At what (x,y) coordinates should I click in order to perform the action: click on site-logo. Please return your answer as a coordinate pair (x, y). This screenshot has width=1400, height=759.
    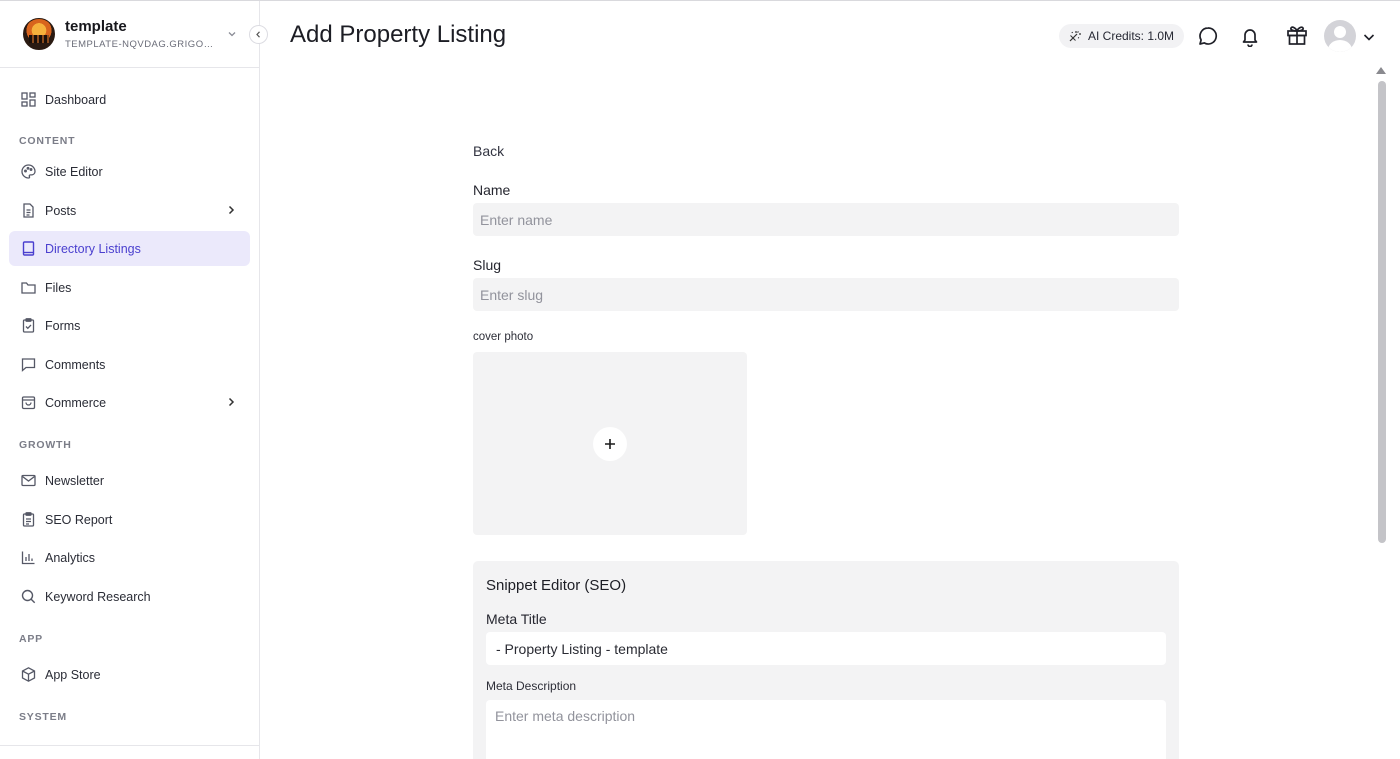
    Looking at the image, I should click on (39, 34).